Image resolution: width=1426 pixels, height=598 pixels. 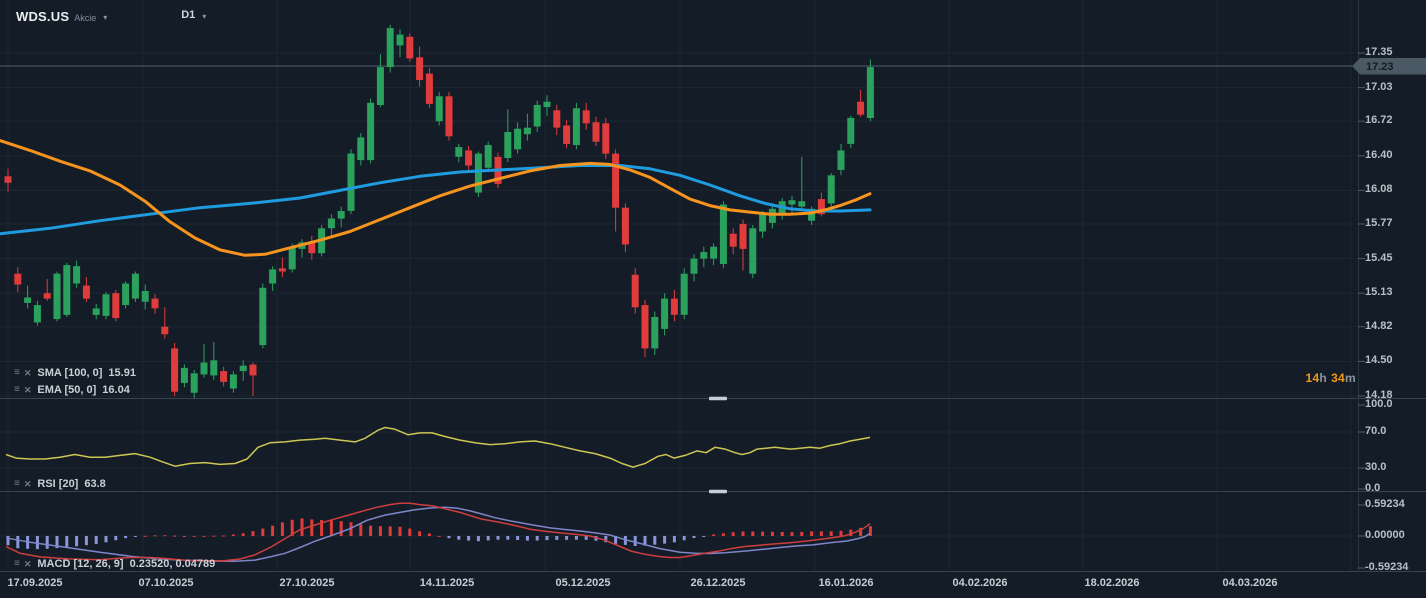 What do you see at coordinates (1379, 154) in the screenshot?
I see `price-axis-label: 16.40` at bounding box center [1379, 154].